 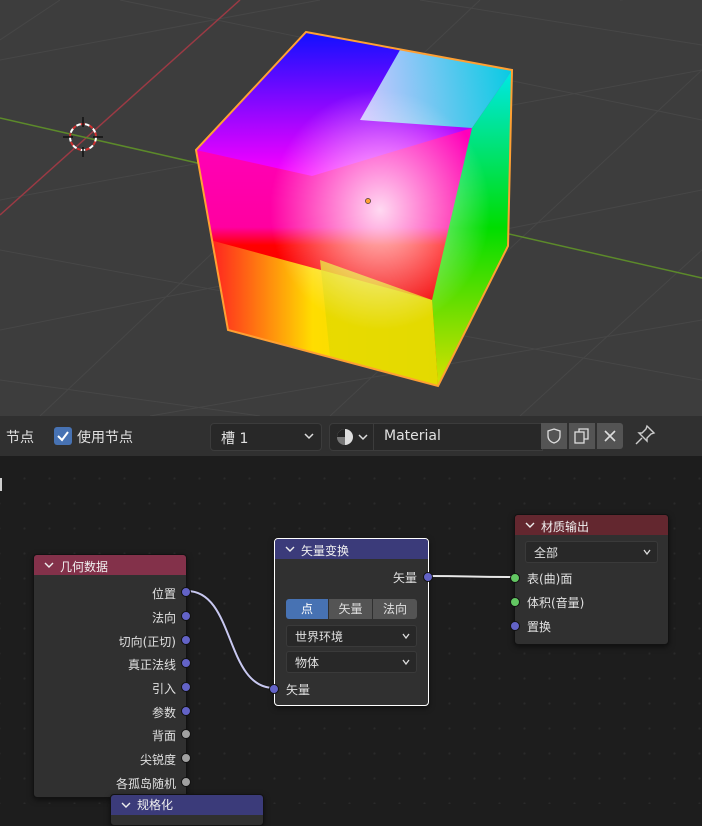 What do you see at coordinates (186, 616) in the screenshot?
I see `socket-normal` at bounding box center [186, 616].